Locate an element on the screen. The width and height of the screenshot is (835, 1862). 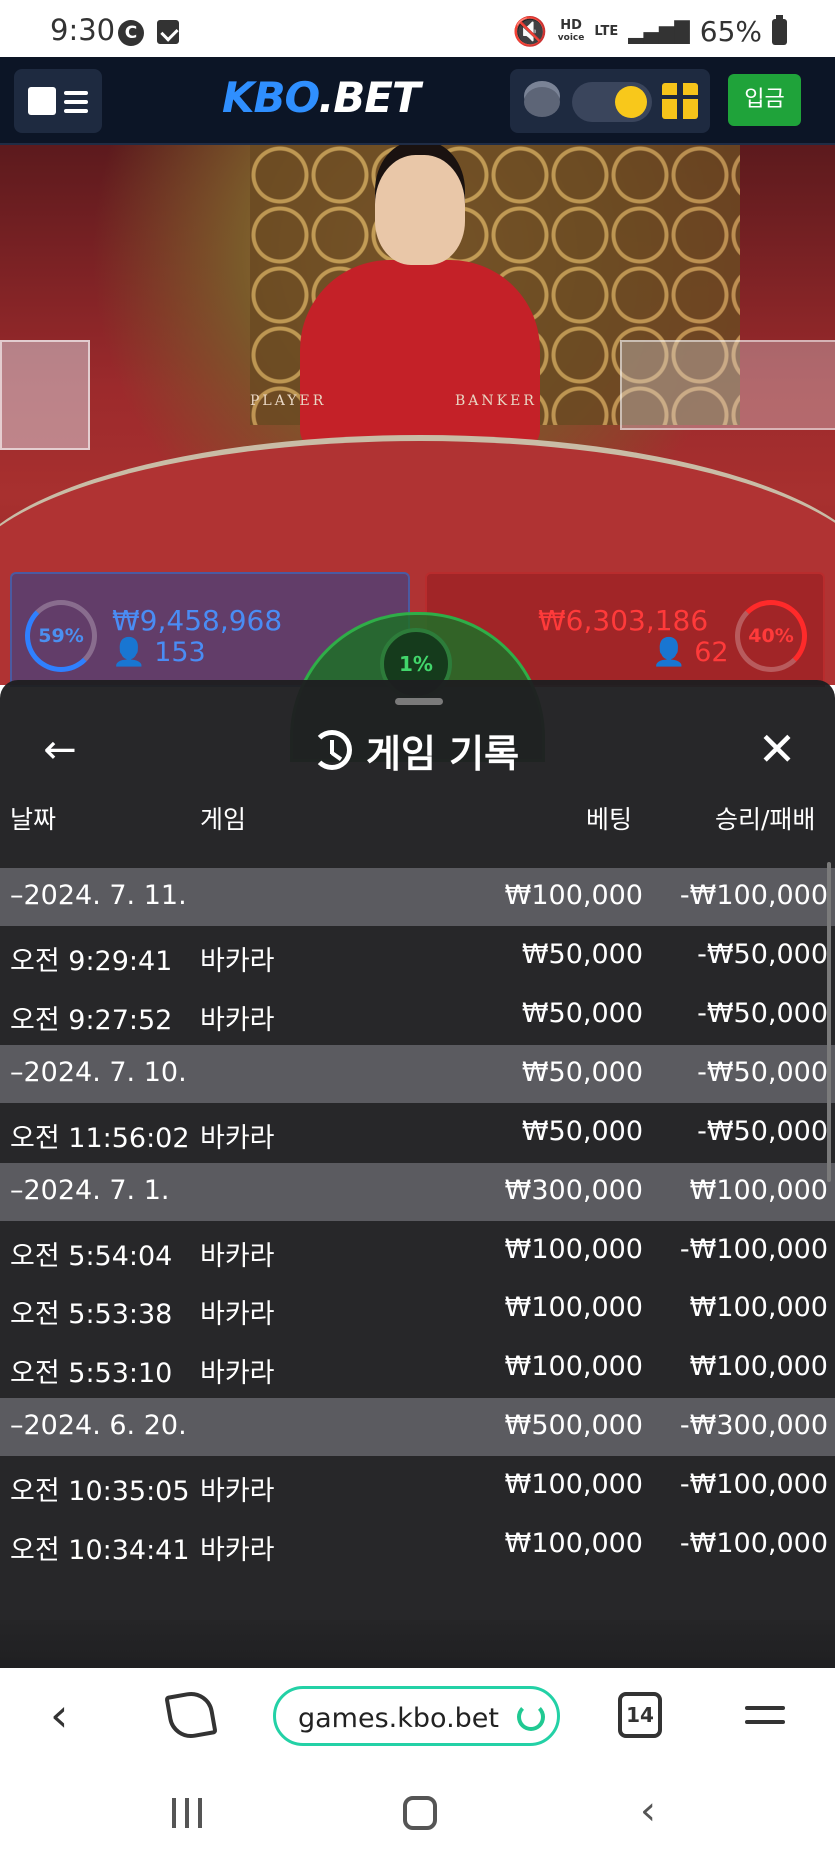
row-date: 오전 10:35:05 is located at coordinates (100, 1491).